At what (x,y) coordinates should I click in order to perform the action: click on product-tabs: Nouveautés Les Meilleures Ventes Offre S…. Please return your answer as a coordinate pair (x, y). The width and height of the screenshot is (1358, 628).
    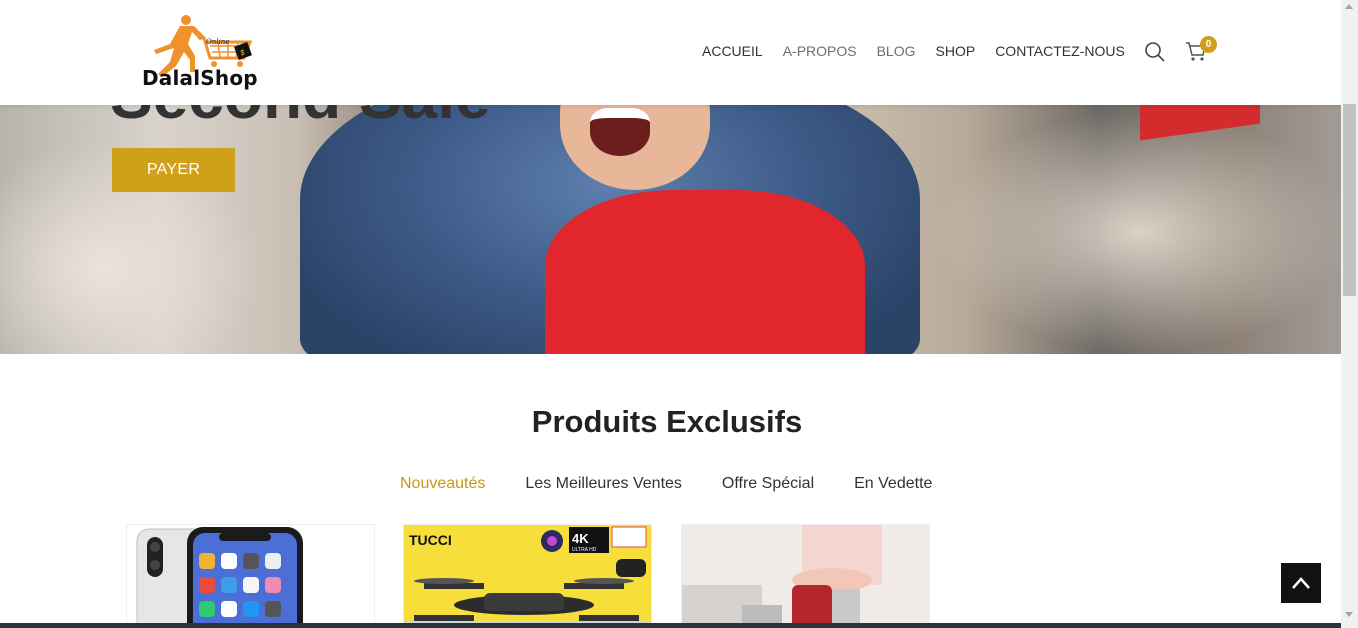
    Looking at the image, I should click on (686, 484).